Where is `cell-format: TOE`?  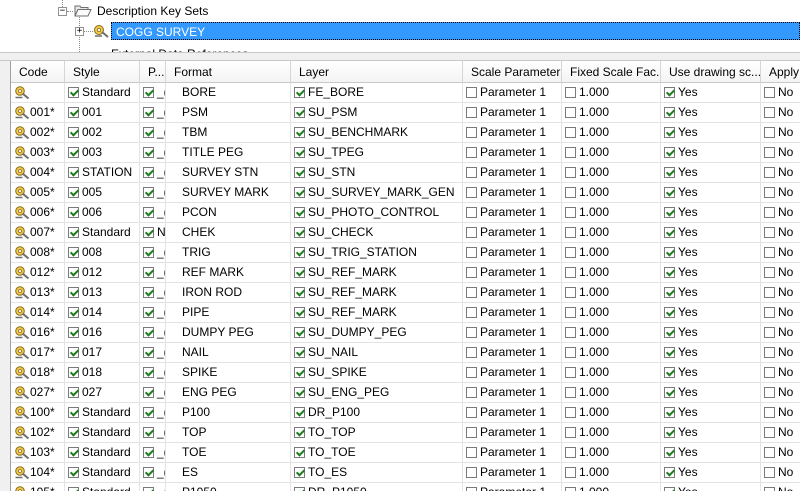 cell-format: TOE is located at coordinates (228, 453).